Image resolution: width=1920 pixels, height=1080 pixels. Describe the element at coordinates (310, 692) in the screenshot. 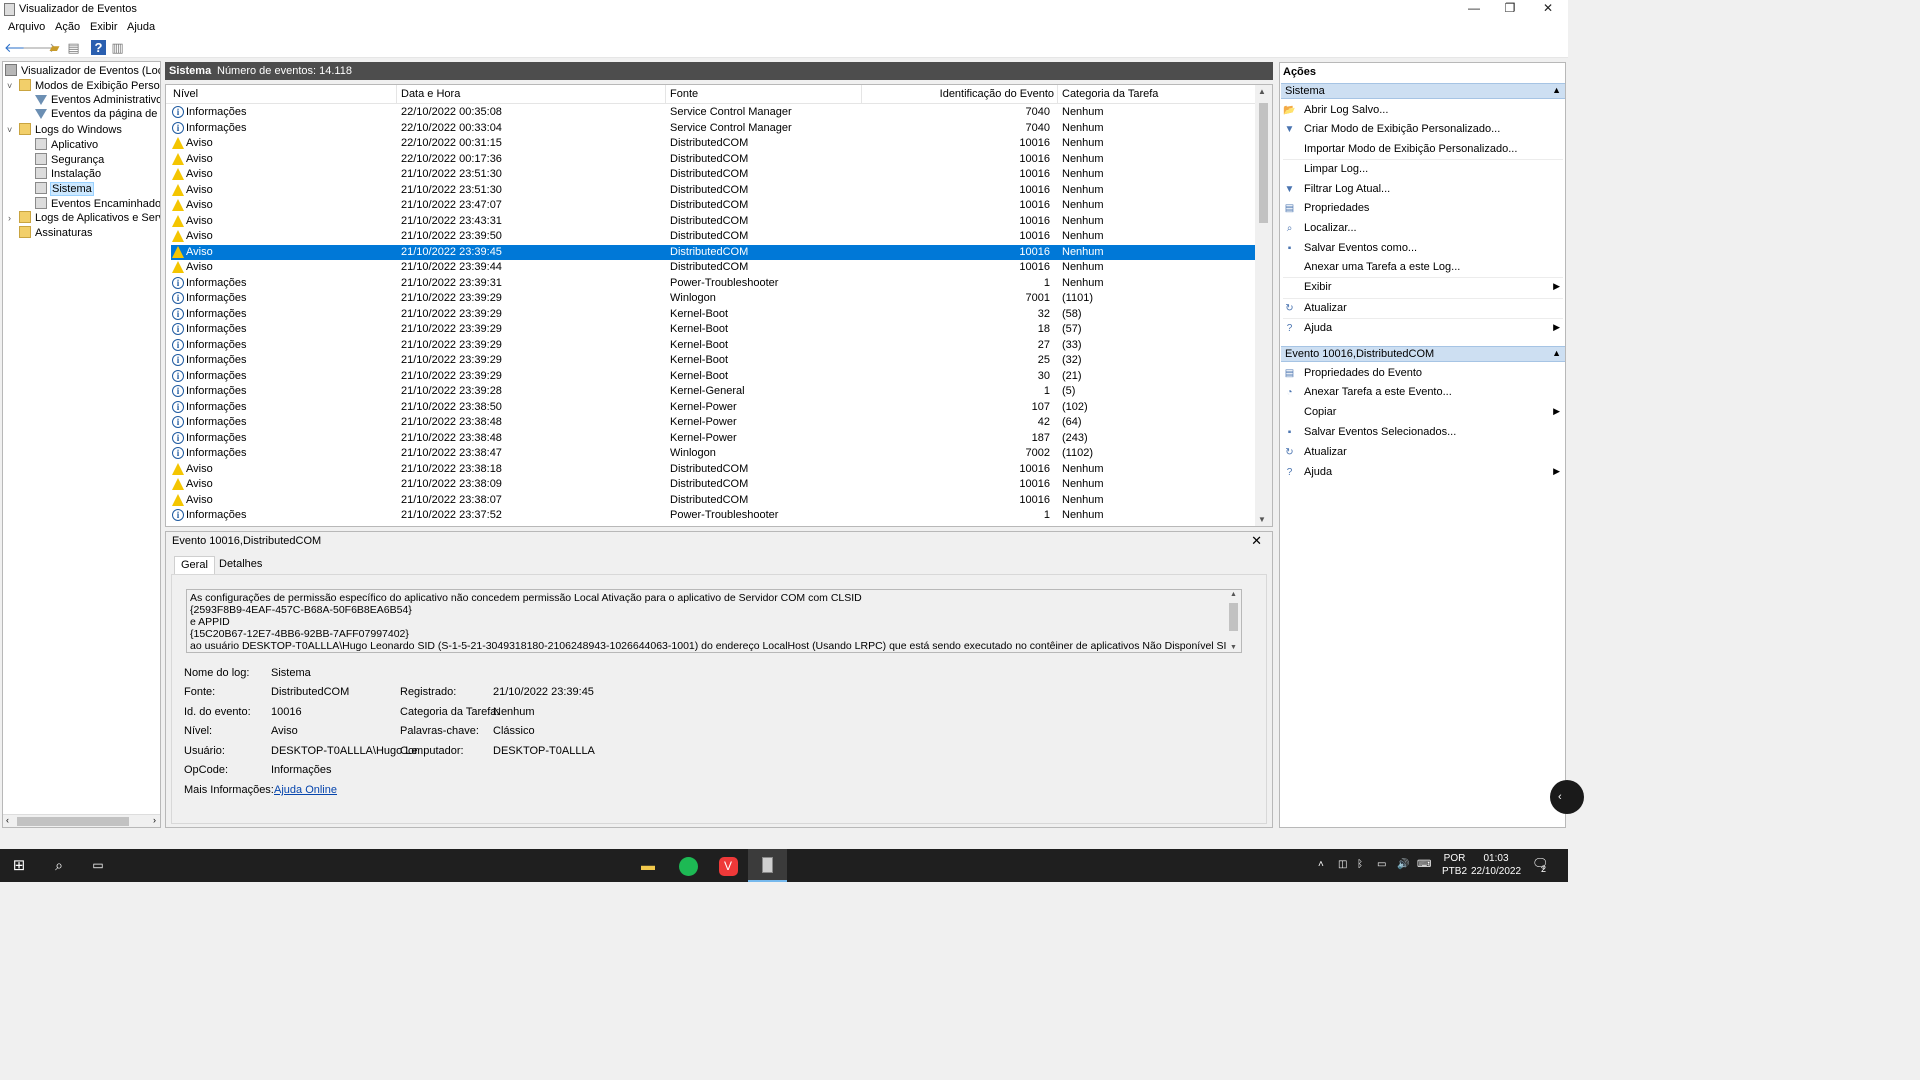

I see `source-value: DistributedCOM` at that location.